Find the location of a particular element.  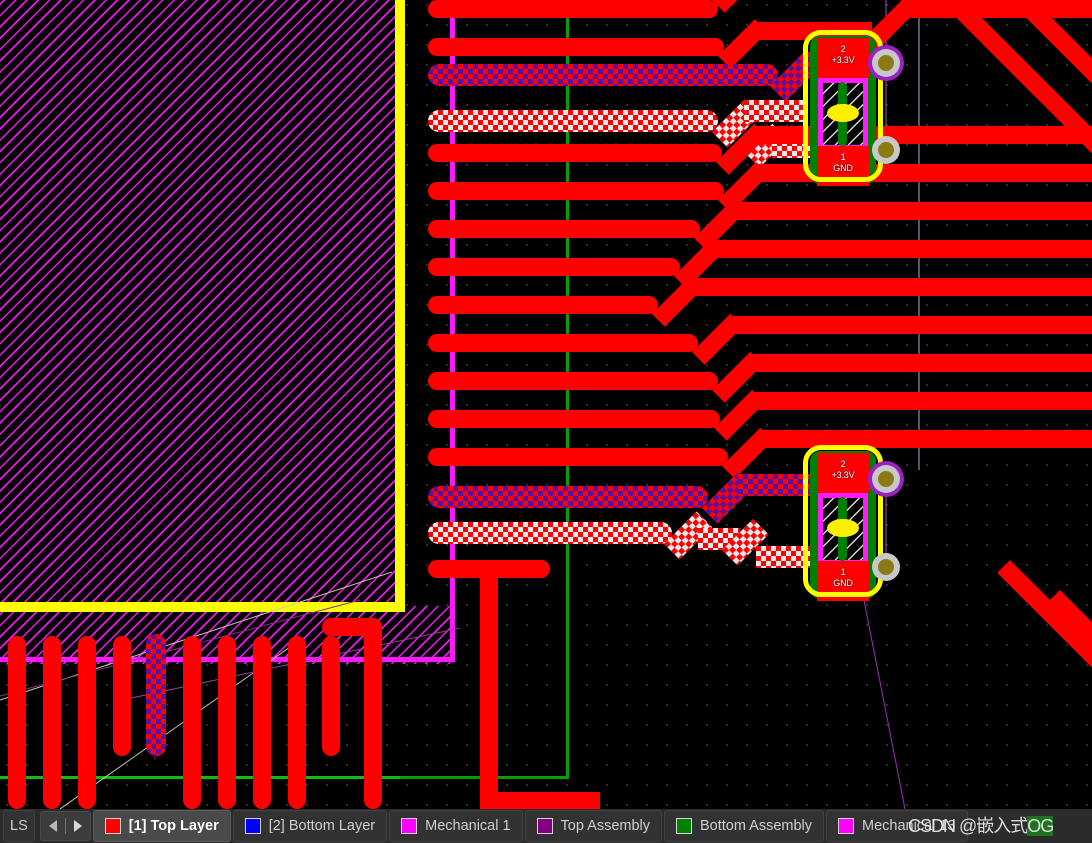

triangle-right-icon is located at coordinates (77, 826).